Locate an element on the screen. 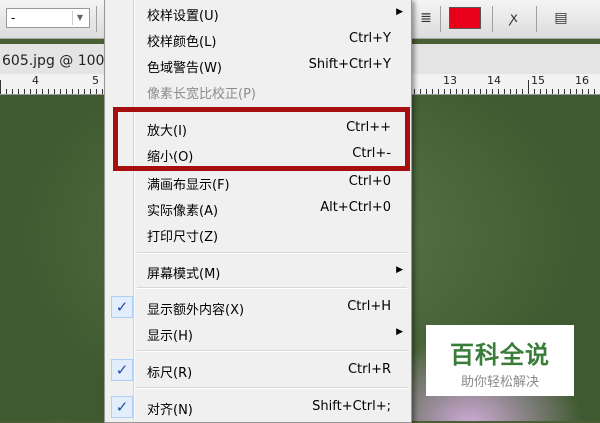 The image size is (600, 423). ruler-number: 15 is located at coordinates (538, 80).